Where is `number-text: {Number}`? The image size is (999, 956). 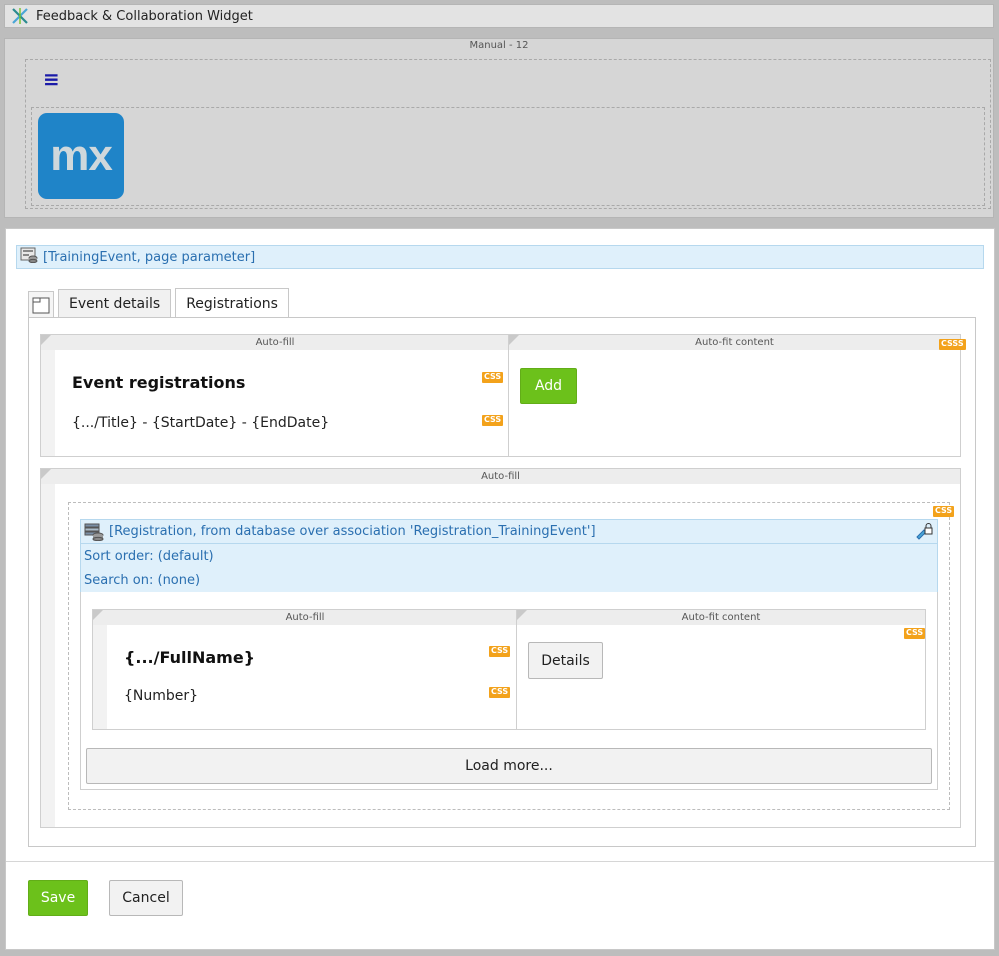 number-text: {Number} is located at coordinates (161, 696).